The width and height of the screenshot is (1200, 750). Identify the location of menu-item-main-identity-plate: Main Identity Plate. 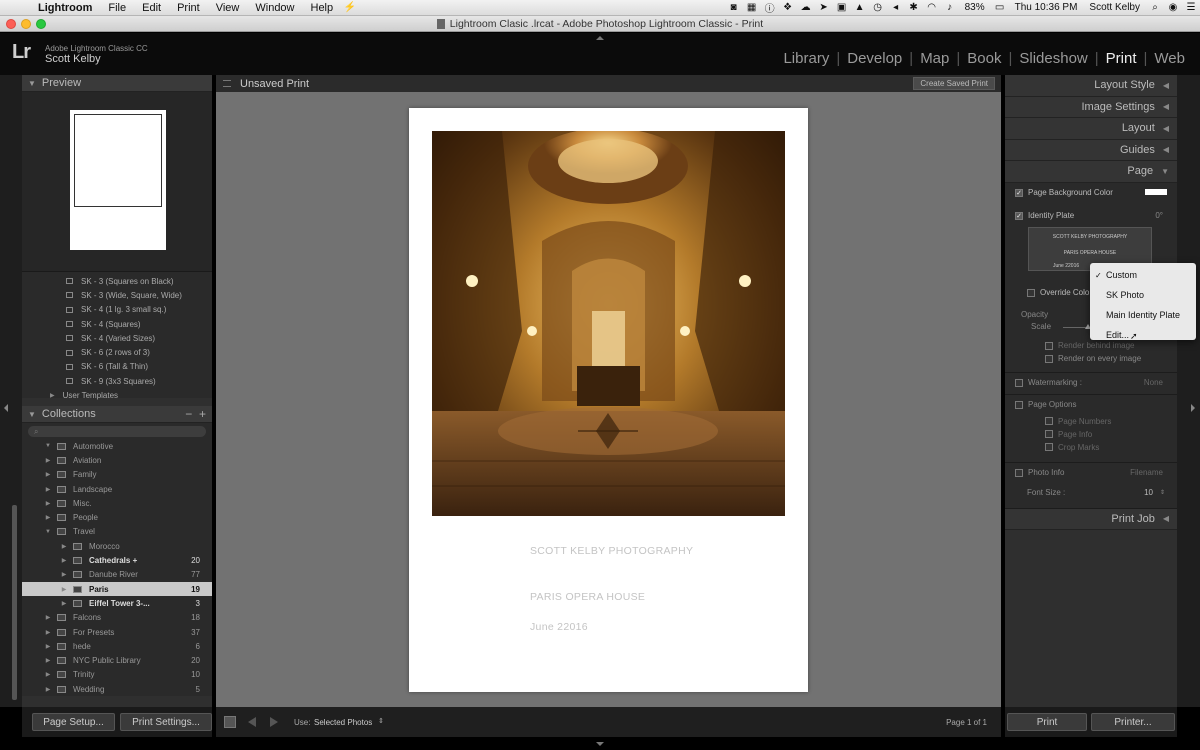
(1143, 315).